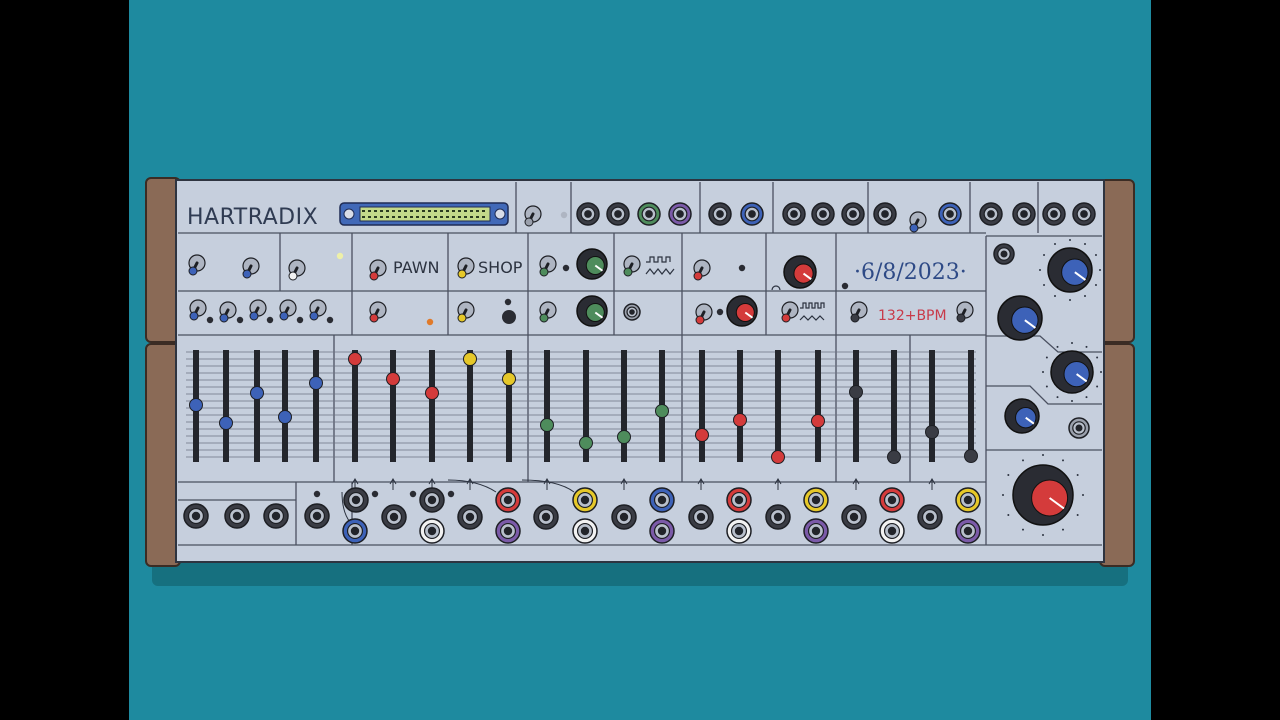  What do you see at coordinates (910, 272) in the screenshot?
I see `date-display: ·6/8/2023·` at bounding box center [910, 272].